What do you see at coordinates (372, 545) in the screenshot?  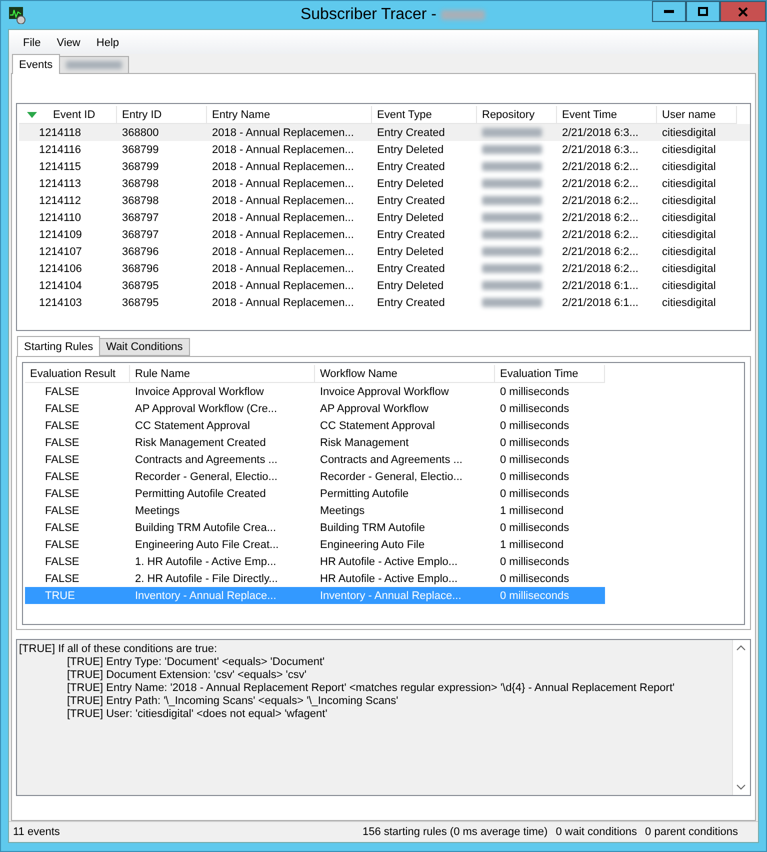 I see `table-cell-text: Engineering Auto File` at bounding box center [372, 545].